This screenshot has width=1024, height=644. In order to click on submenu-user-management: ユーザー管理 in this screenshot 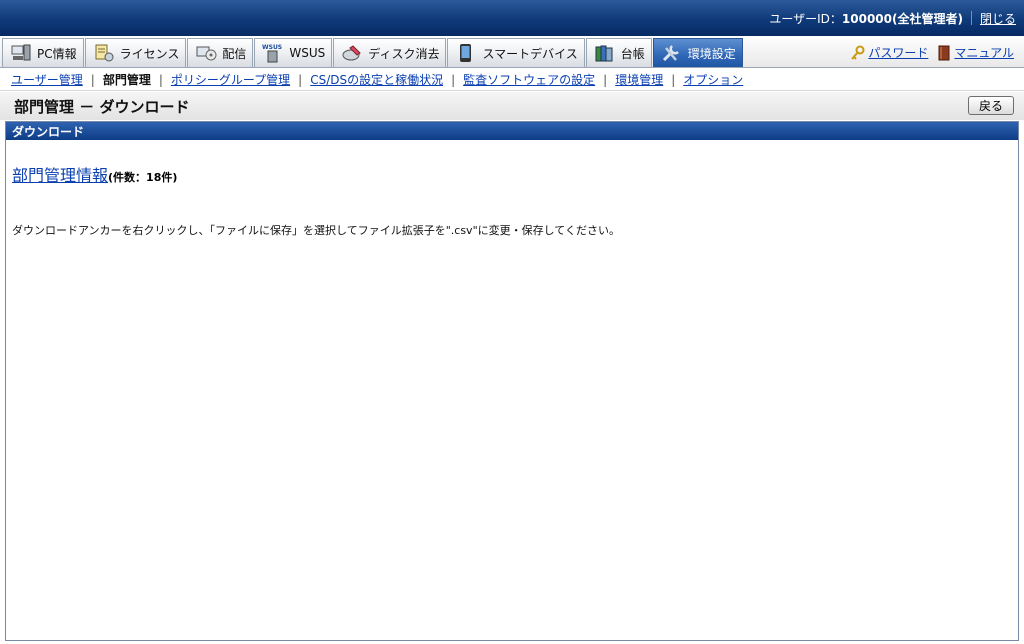, I will do `click(47, 79)`.